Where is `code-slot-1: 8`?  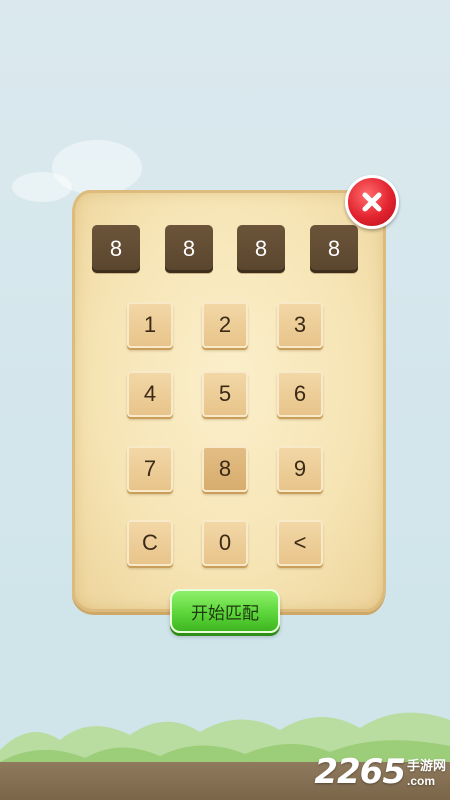
code-slot-1: 8 is located at coordinates (116, 249).